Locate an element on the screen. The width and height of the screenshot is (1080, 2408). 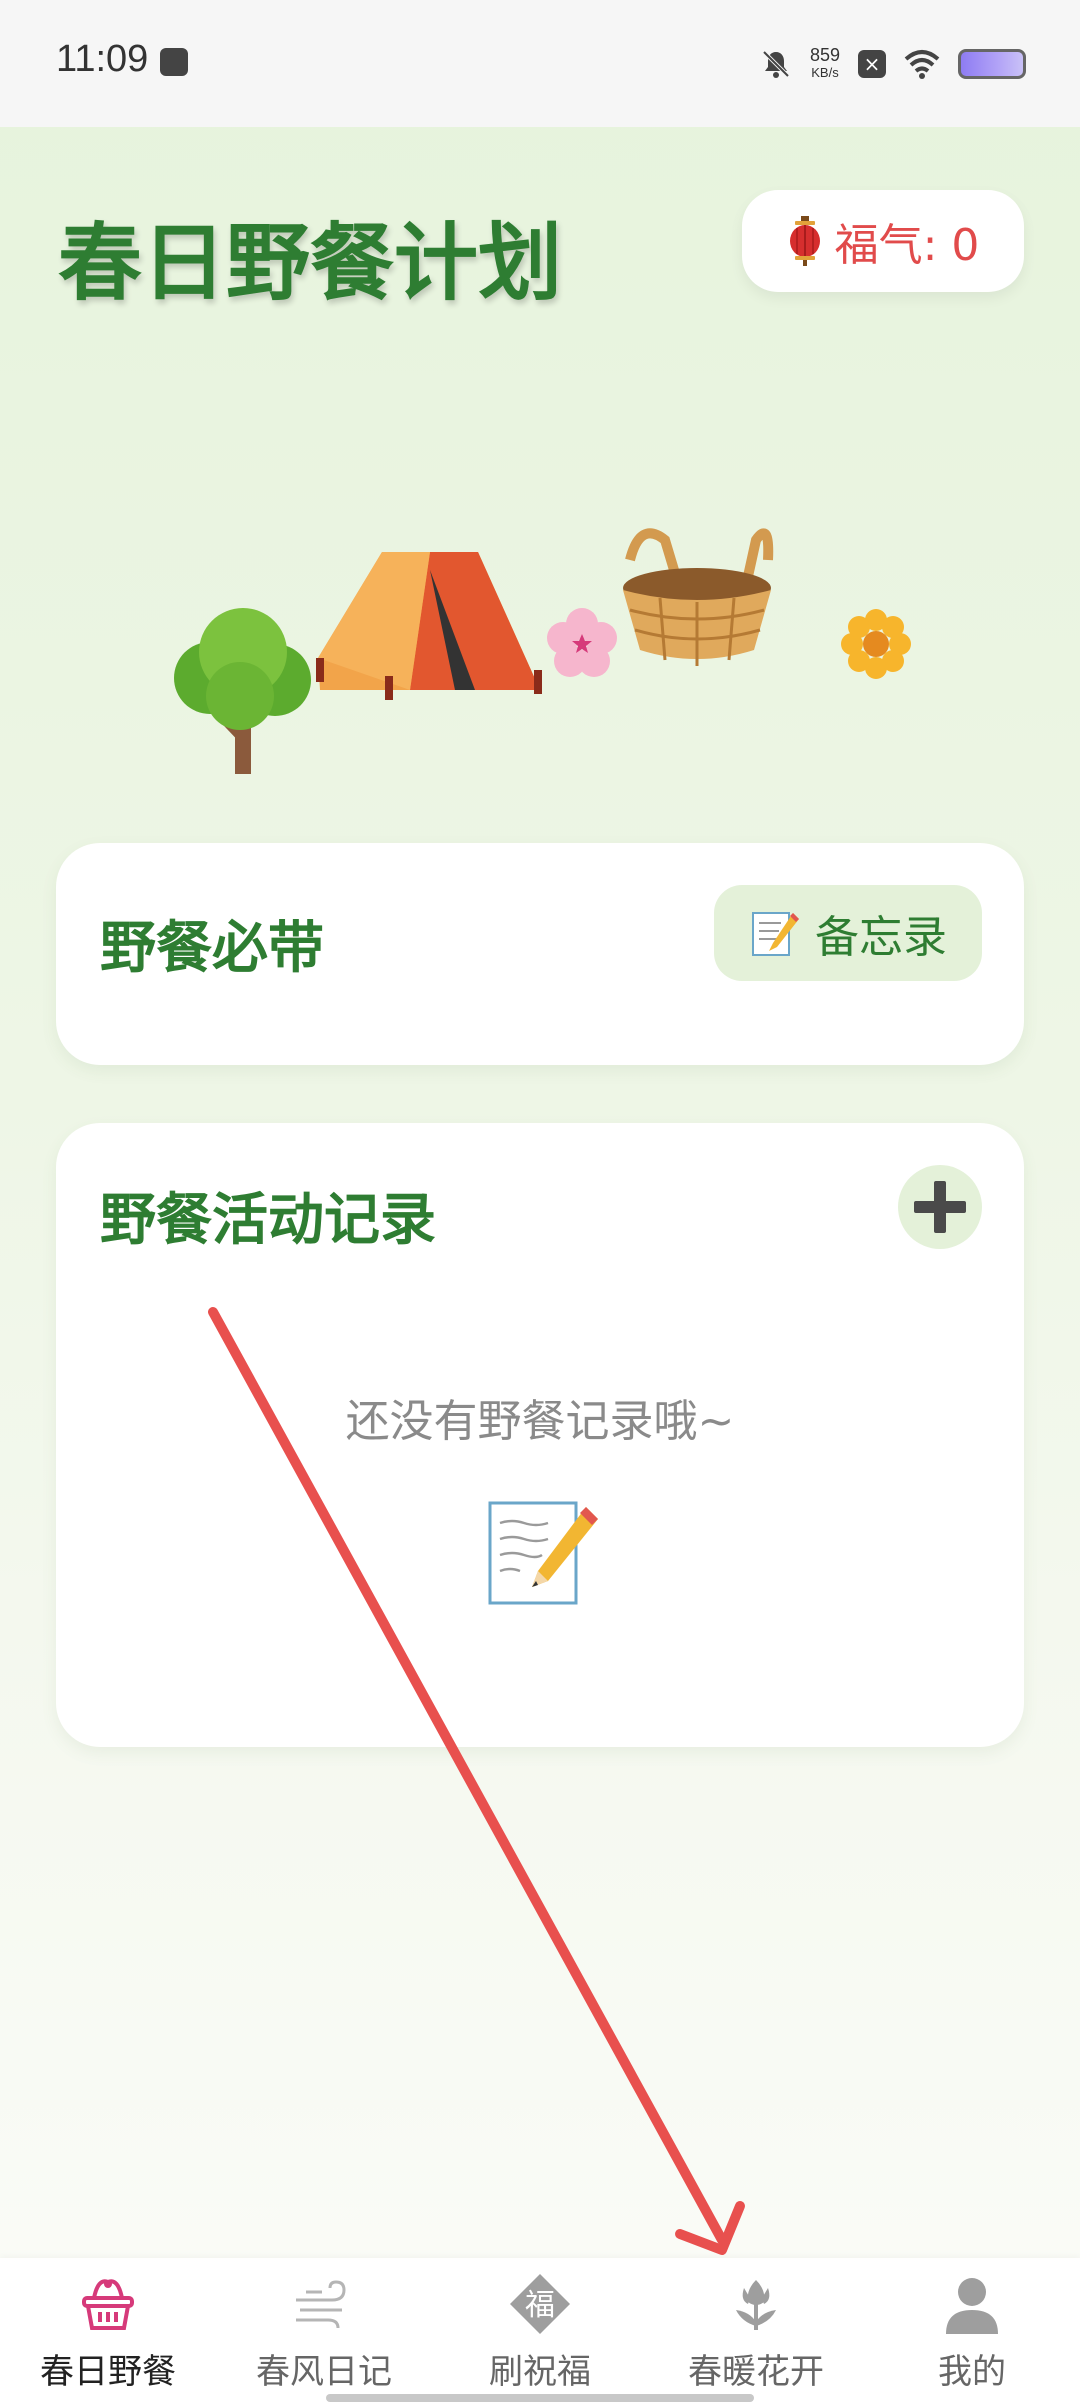
status-time: 11:09 is located at coordinates (102, 59).